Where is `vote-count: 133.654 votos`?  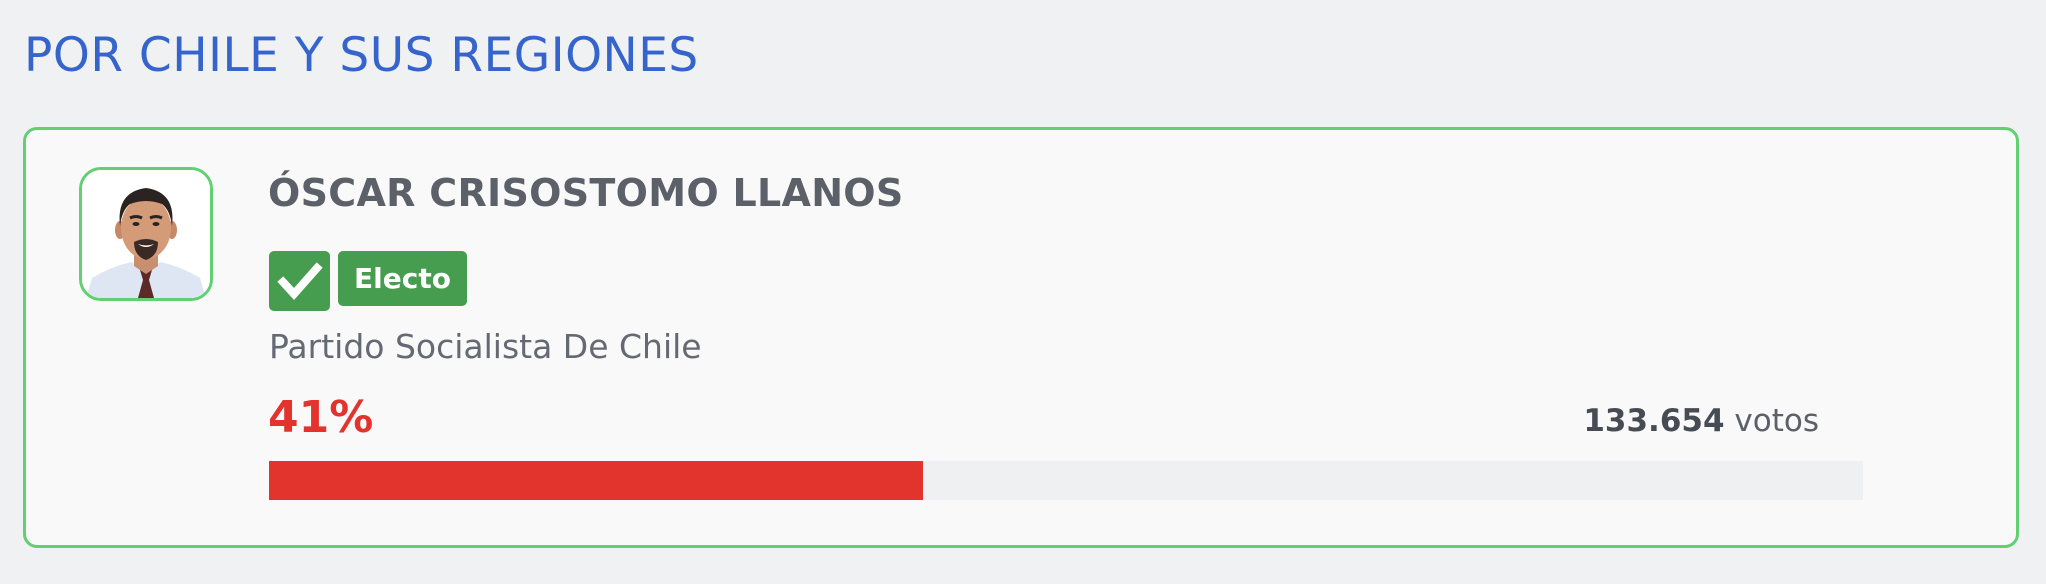
vote-count: 133.654 votos is located at coordinates (1701, 421).